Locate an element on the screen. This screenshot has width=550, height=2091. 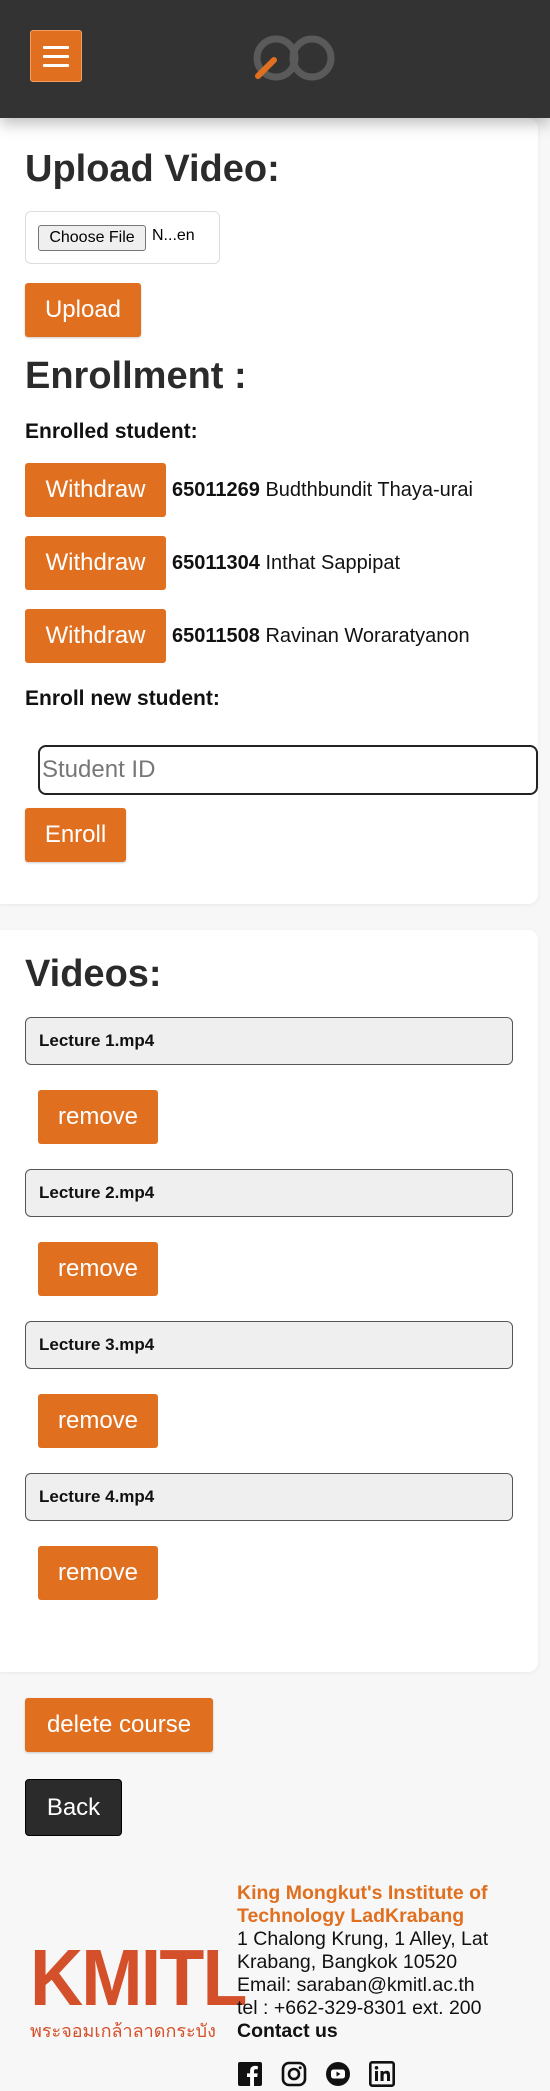
top-navbar is located at coordinates (275, 59).